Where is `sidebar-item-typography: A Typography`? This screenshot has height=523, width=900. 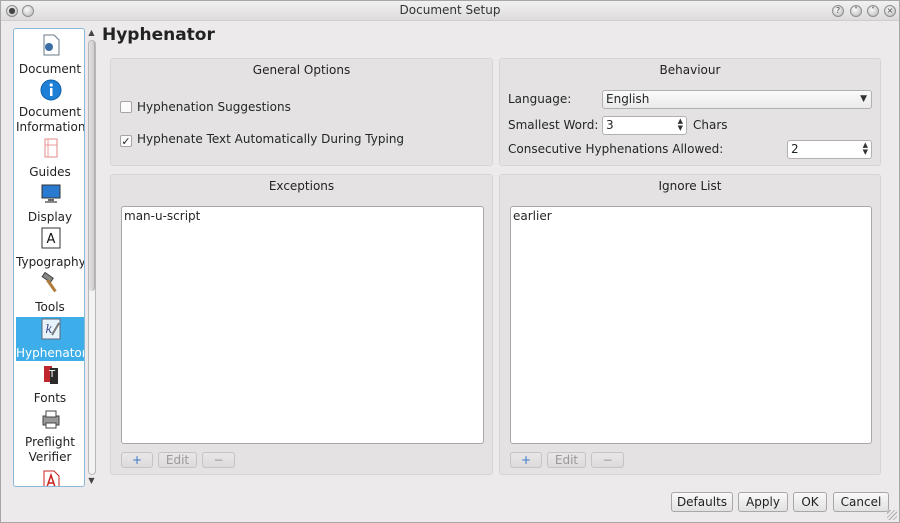
sidebar-item-typography: A Typography is located at coordinates (50, 248).